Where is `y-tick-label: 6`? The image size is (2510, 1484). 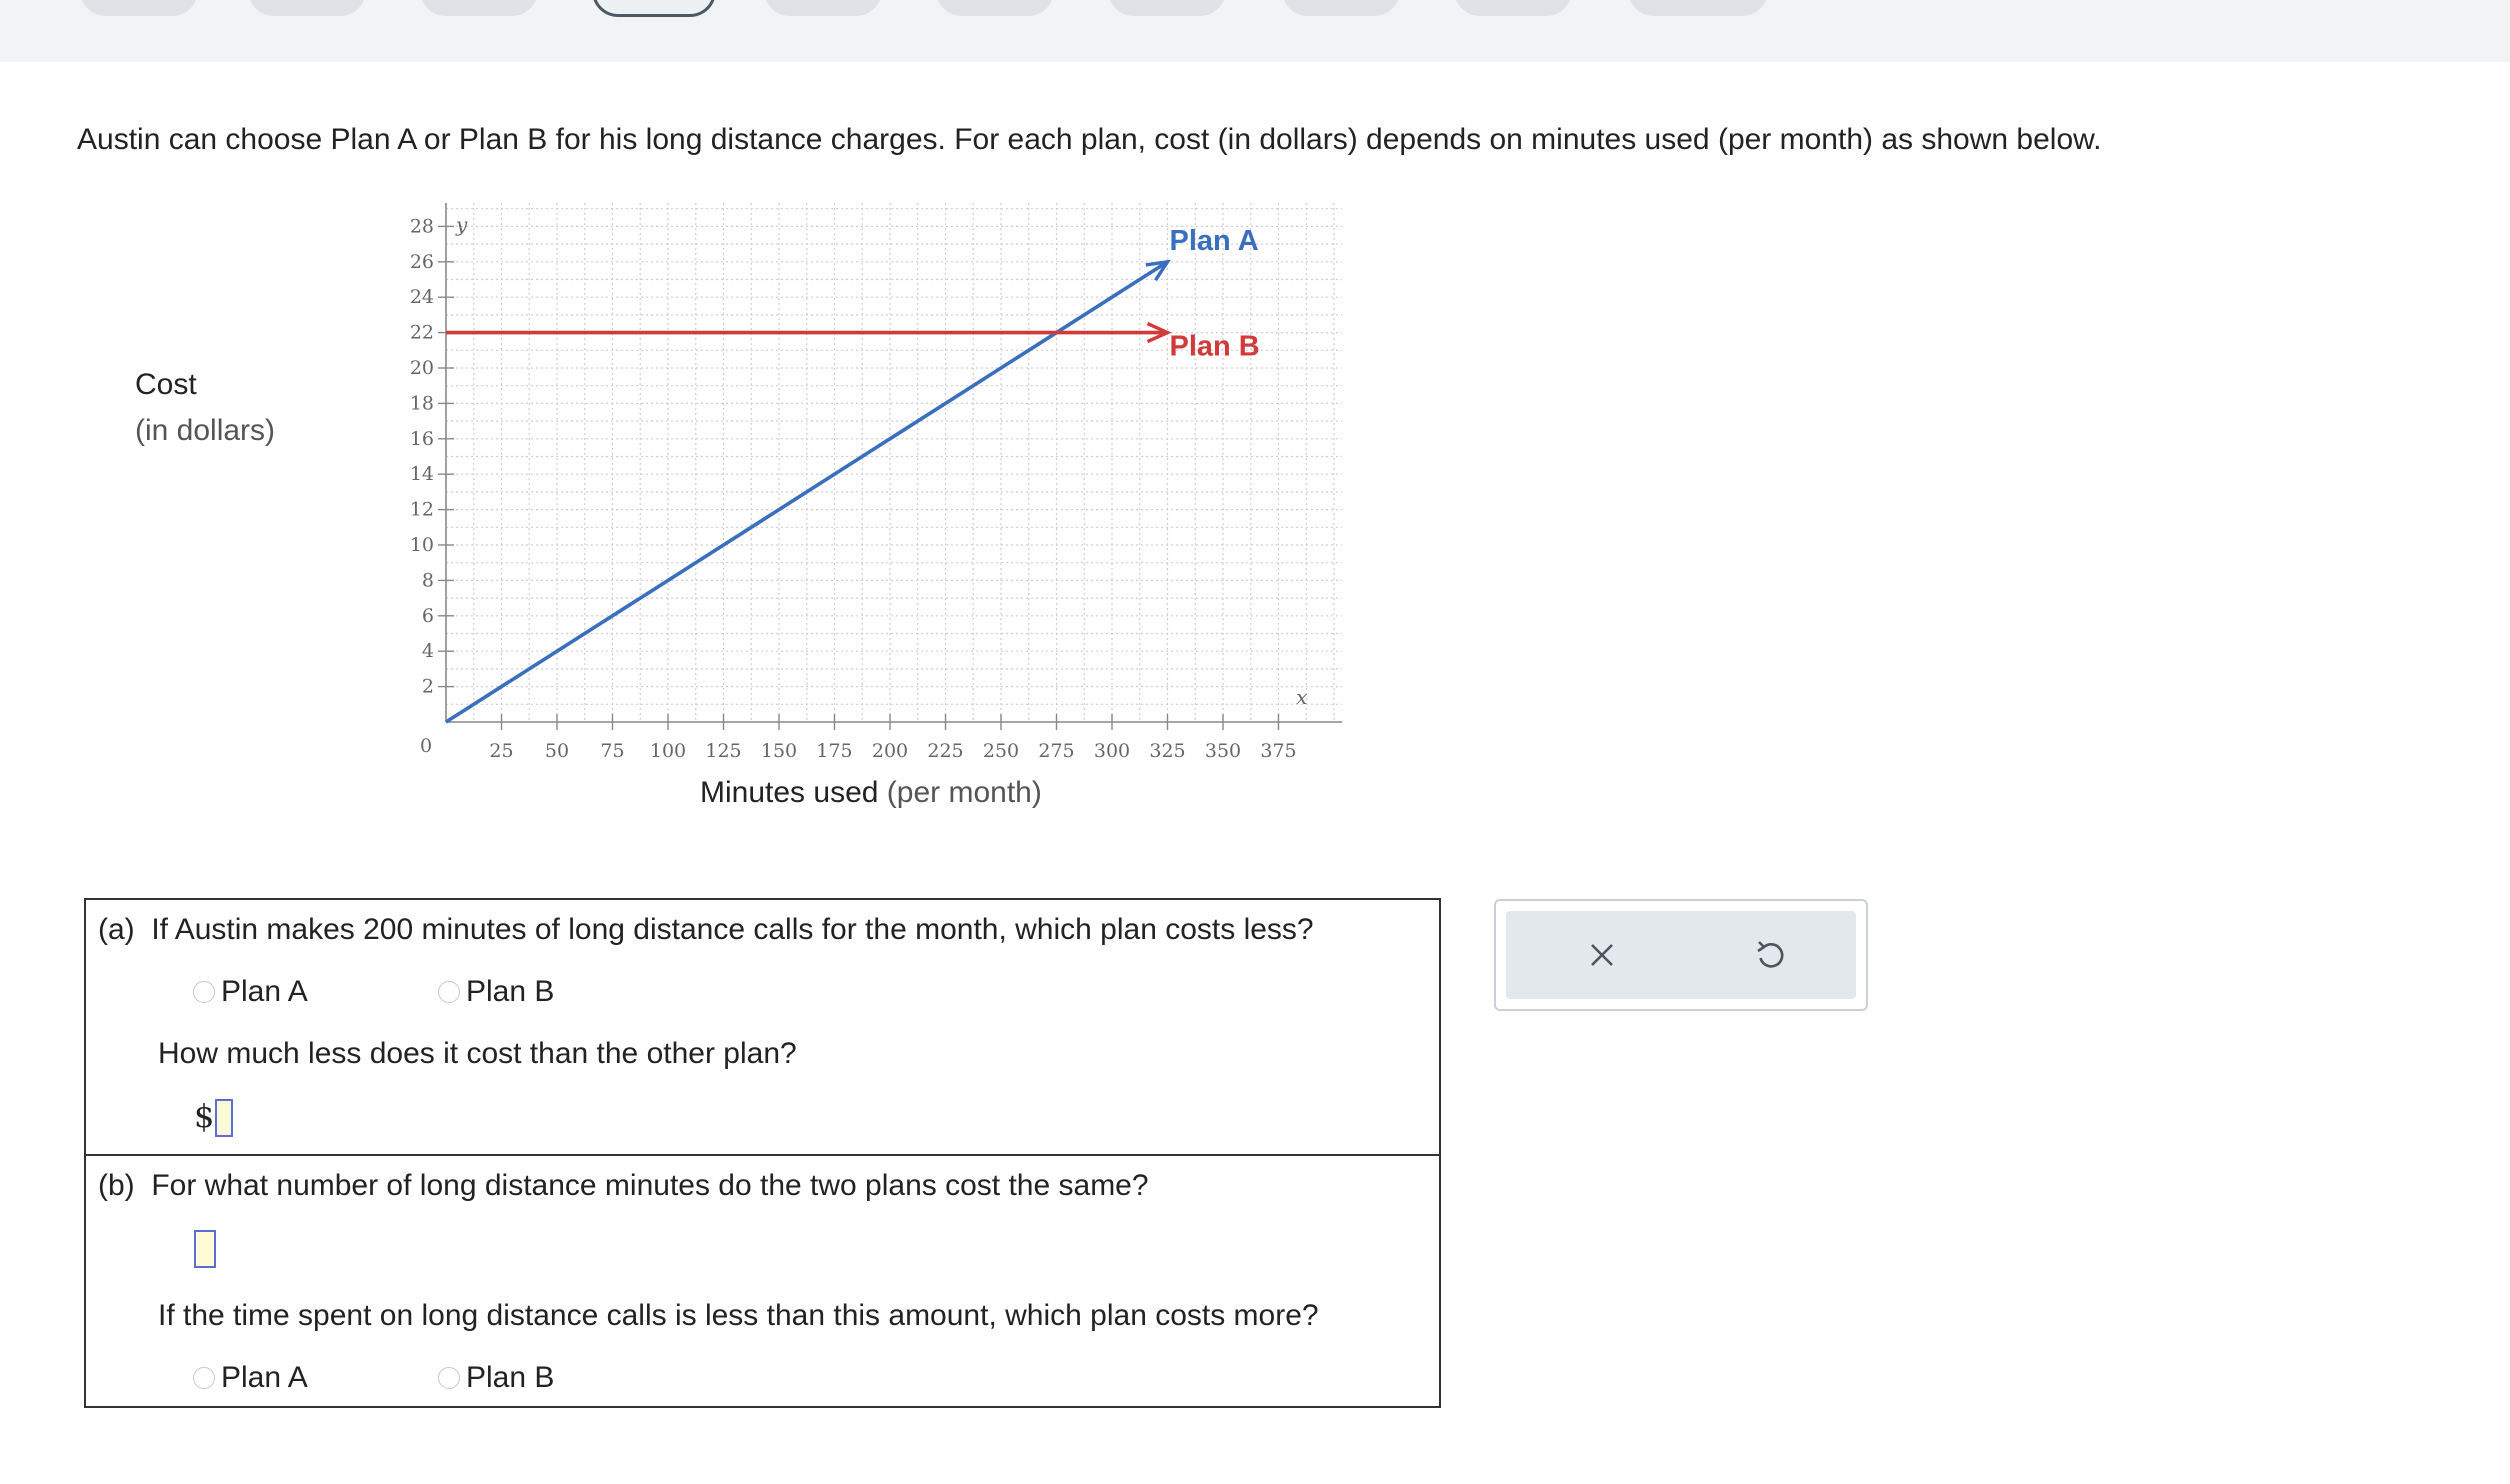
y-tick-label: 6 is located at coordinates (428, 616).